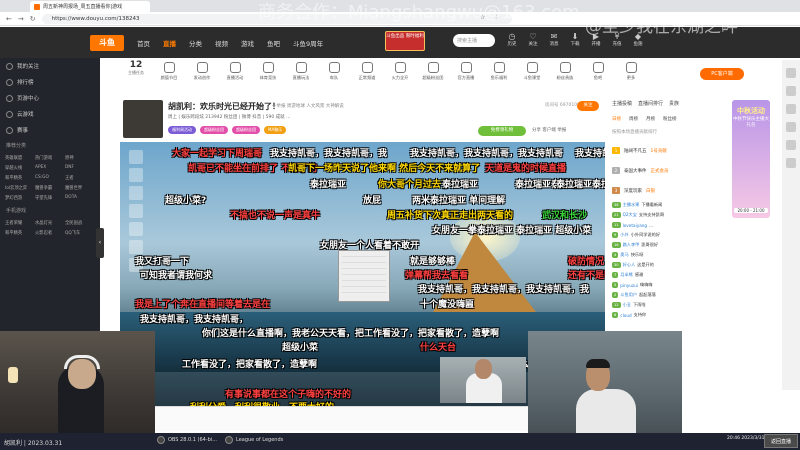 This screenshot has height=450, width=800. Describe the element at coordinates (672, 255) in the screenshot. I see `chat-message: 4 奥马 快乐呀` at that location.